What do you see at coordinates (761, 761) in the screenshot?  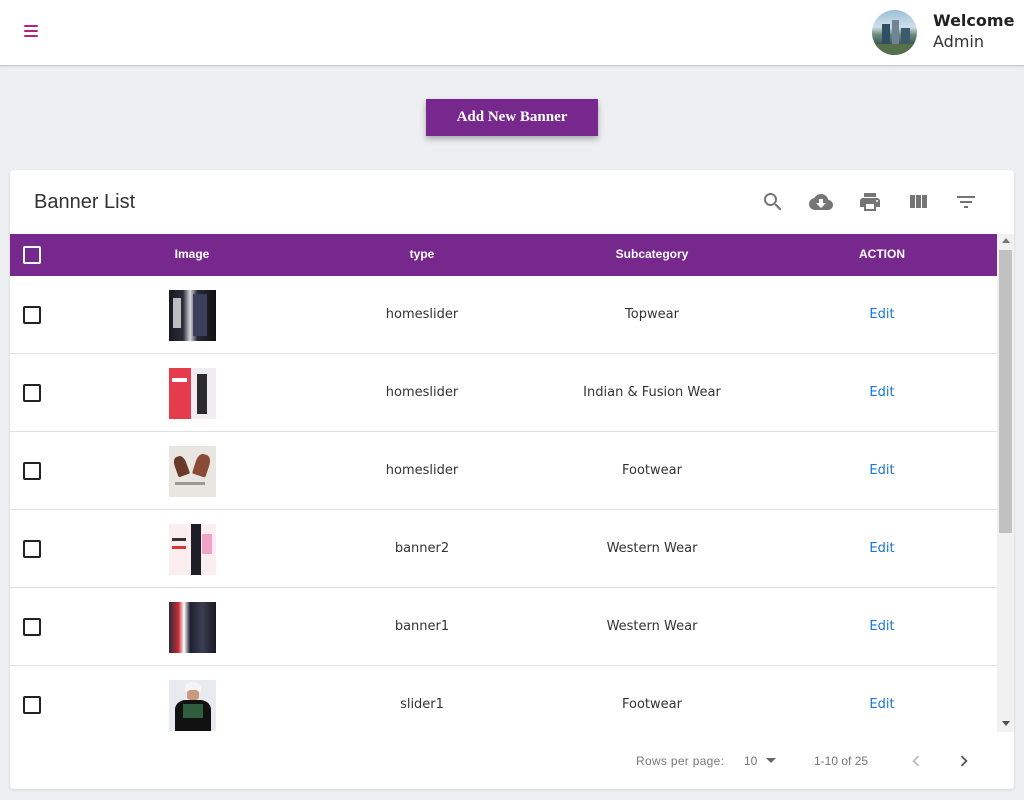 I see `rows-per-page-select: 10` at bounding box center [761, 761].